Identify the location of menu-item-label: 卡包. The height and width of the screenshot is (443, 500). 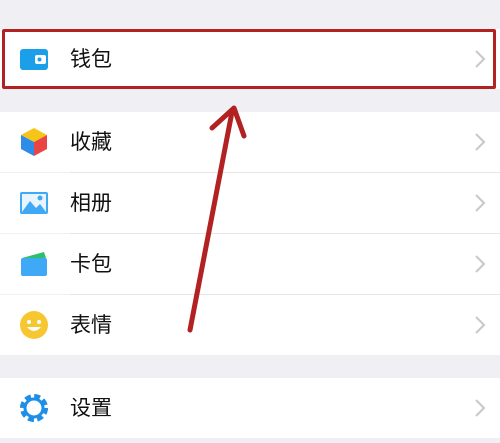
(91, 264).